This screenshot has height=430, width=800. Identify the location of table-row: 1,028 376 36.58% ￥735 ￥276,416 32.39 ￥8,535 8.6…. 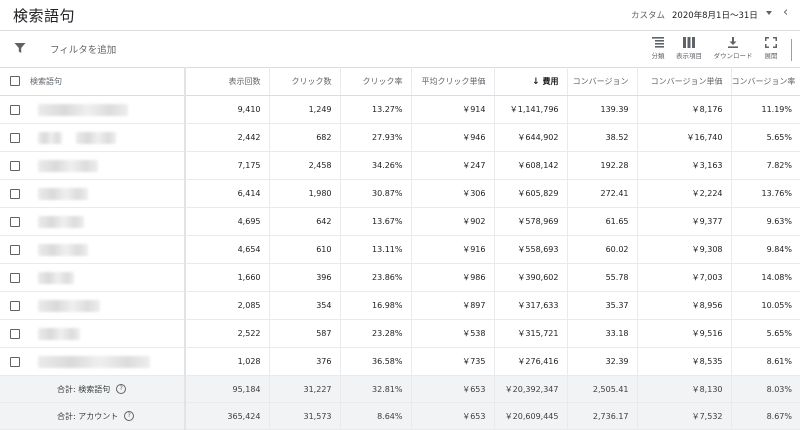
(400, 361).